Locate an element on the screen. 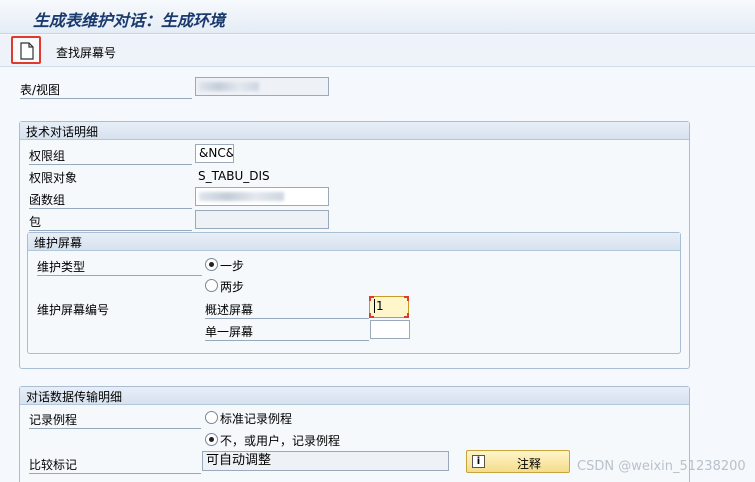 Image resolution: width=755 pixels, height=482 pixels. overview-screen-label: 概述屏幕 is located at coordinates (287, 310).